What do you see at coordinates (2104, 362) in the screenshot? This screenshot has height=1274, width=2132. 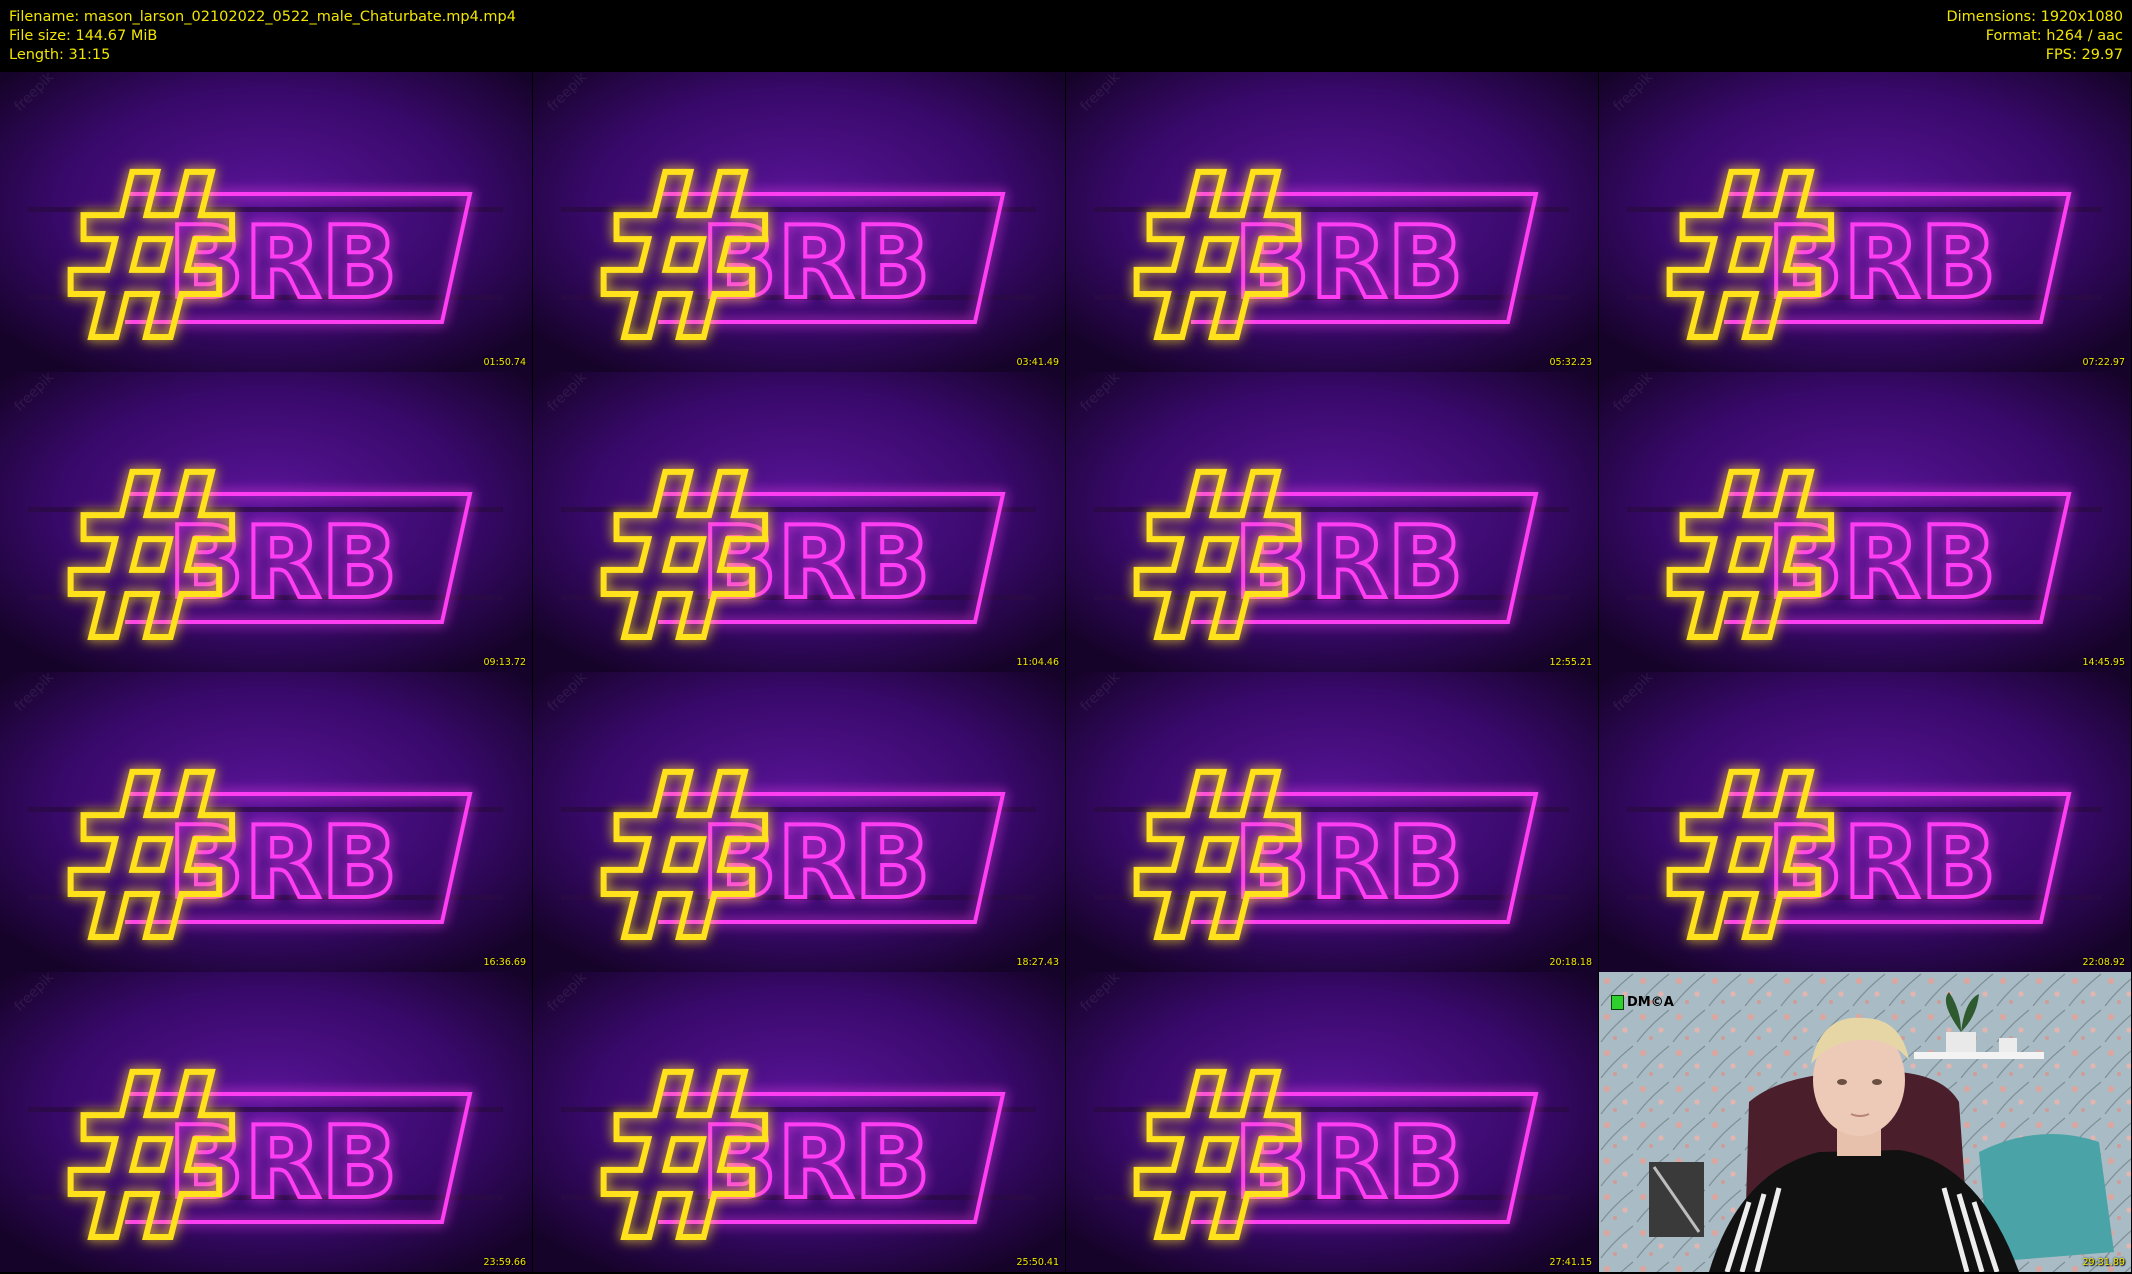 I see `timecode: 07:22.97` at bounding box center [2104, 362].